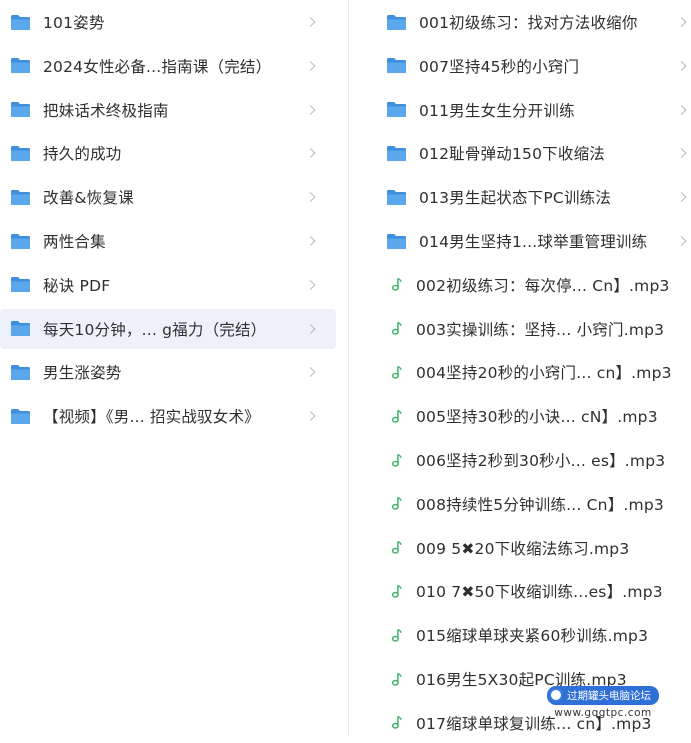 The height and width of the screenshot is (743, 691). Describe the element at coordinates (556, 695) in the screenshot. I see `watermark-logo-icon` at that location.